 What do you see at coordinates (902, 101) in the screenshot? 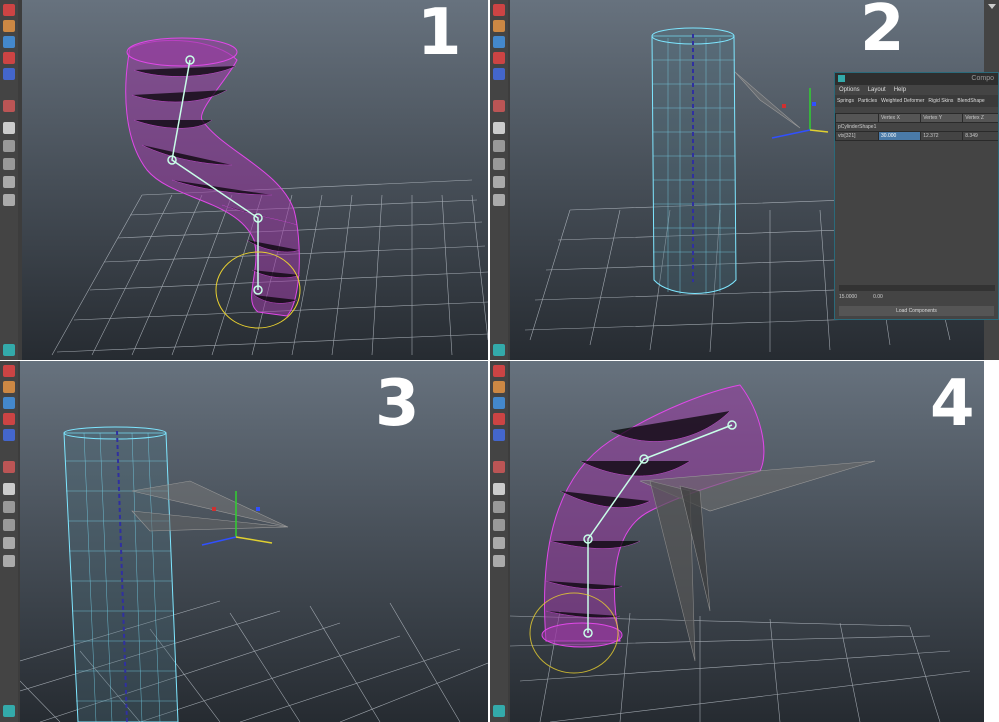
I see `tab-weighted-deformer: Weighted Deformer` at bounding box center [902, 101].